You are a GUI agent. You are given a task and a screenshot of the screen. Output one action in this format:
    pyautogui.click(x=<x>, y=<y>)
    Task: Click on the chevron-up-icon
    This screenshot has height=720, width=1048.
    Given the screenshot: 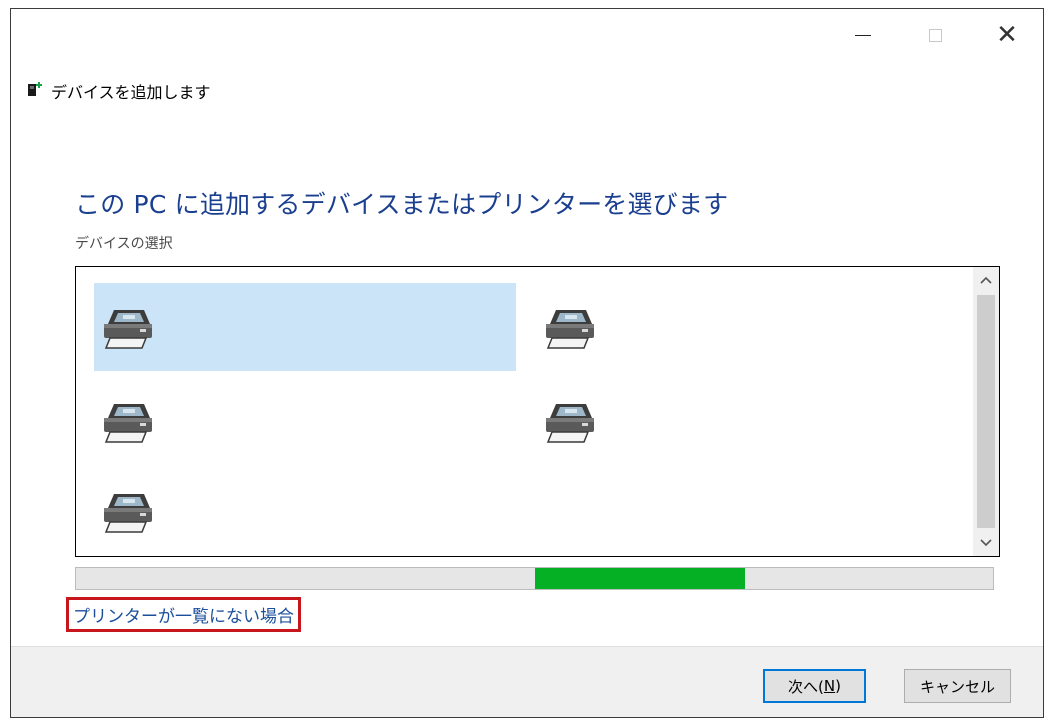 What is the action you would take?
    pyautogui.click(x=986, y=280)
    